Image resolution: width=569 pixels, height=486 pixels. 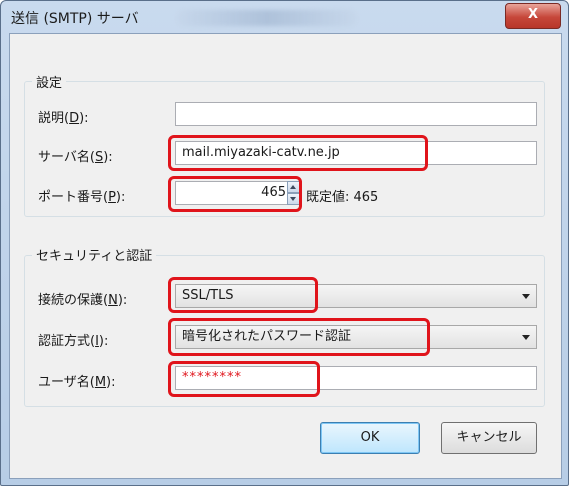 What do you see at coordinates (356, 378) in the screenshot?
I see `username-input: ********` at bounding box center [356, 378].